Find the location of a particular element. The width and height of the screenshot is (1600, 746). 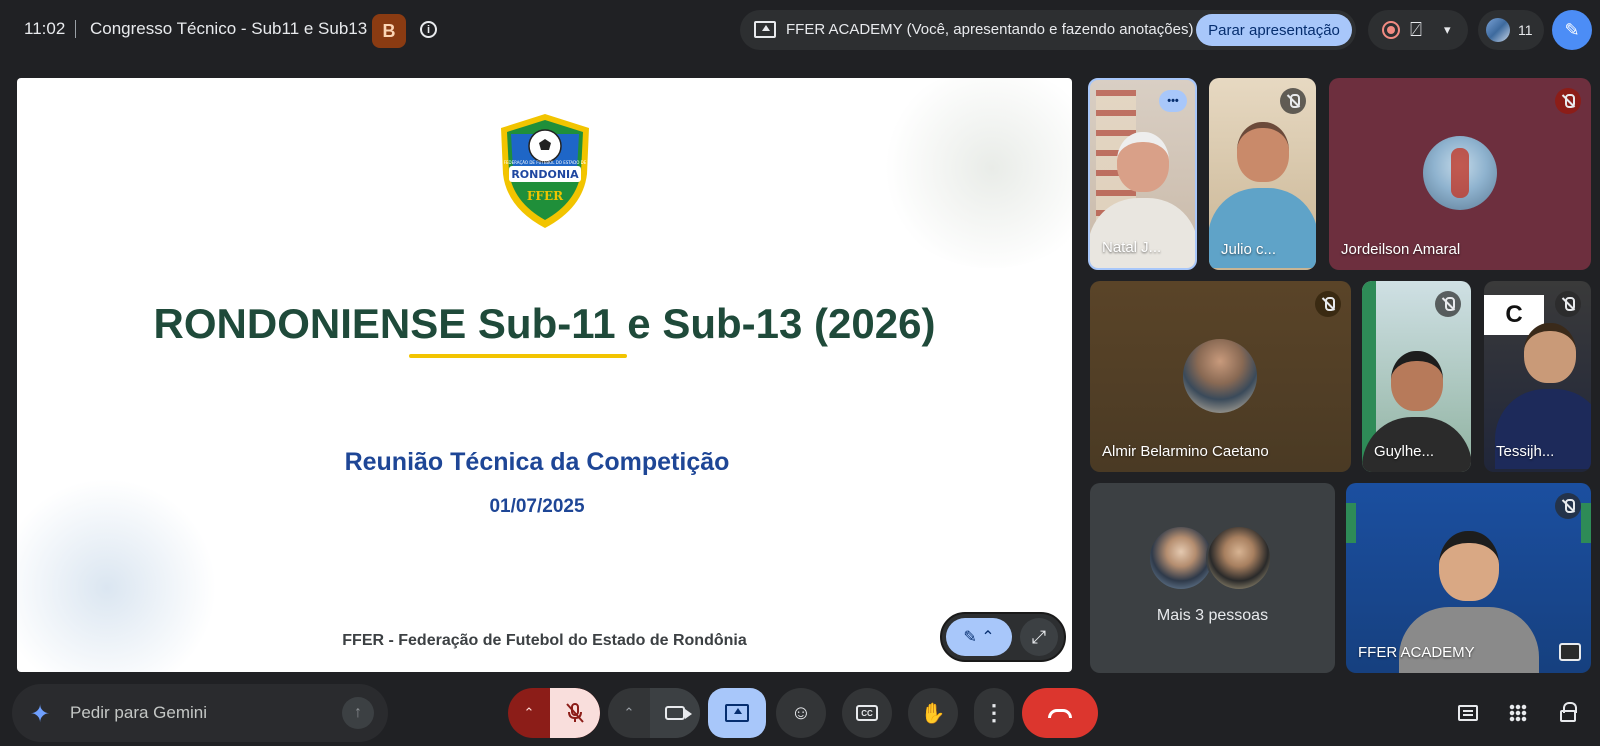

more-people-tile: Mais 3 pessoas is located at coordinates (1212, 578).